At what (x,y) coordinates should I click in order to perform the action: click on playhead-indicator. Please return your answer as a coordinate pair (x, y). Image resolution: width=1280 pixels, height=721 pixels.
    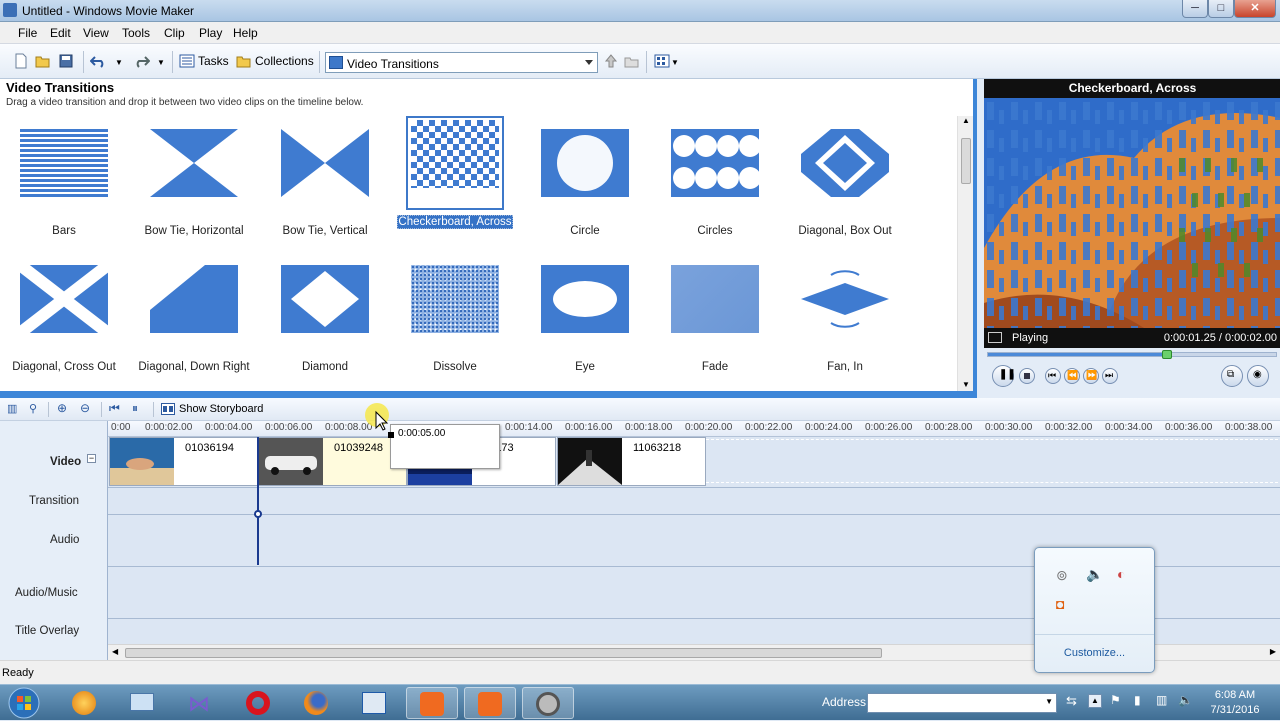
    Looking at the image, I should click on (258, 501).